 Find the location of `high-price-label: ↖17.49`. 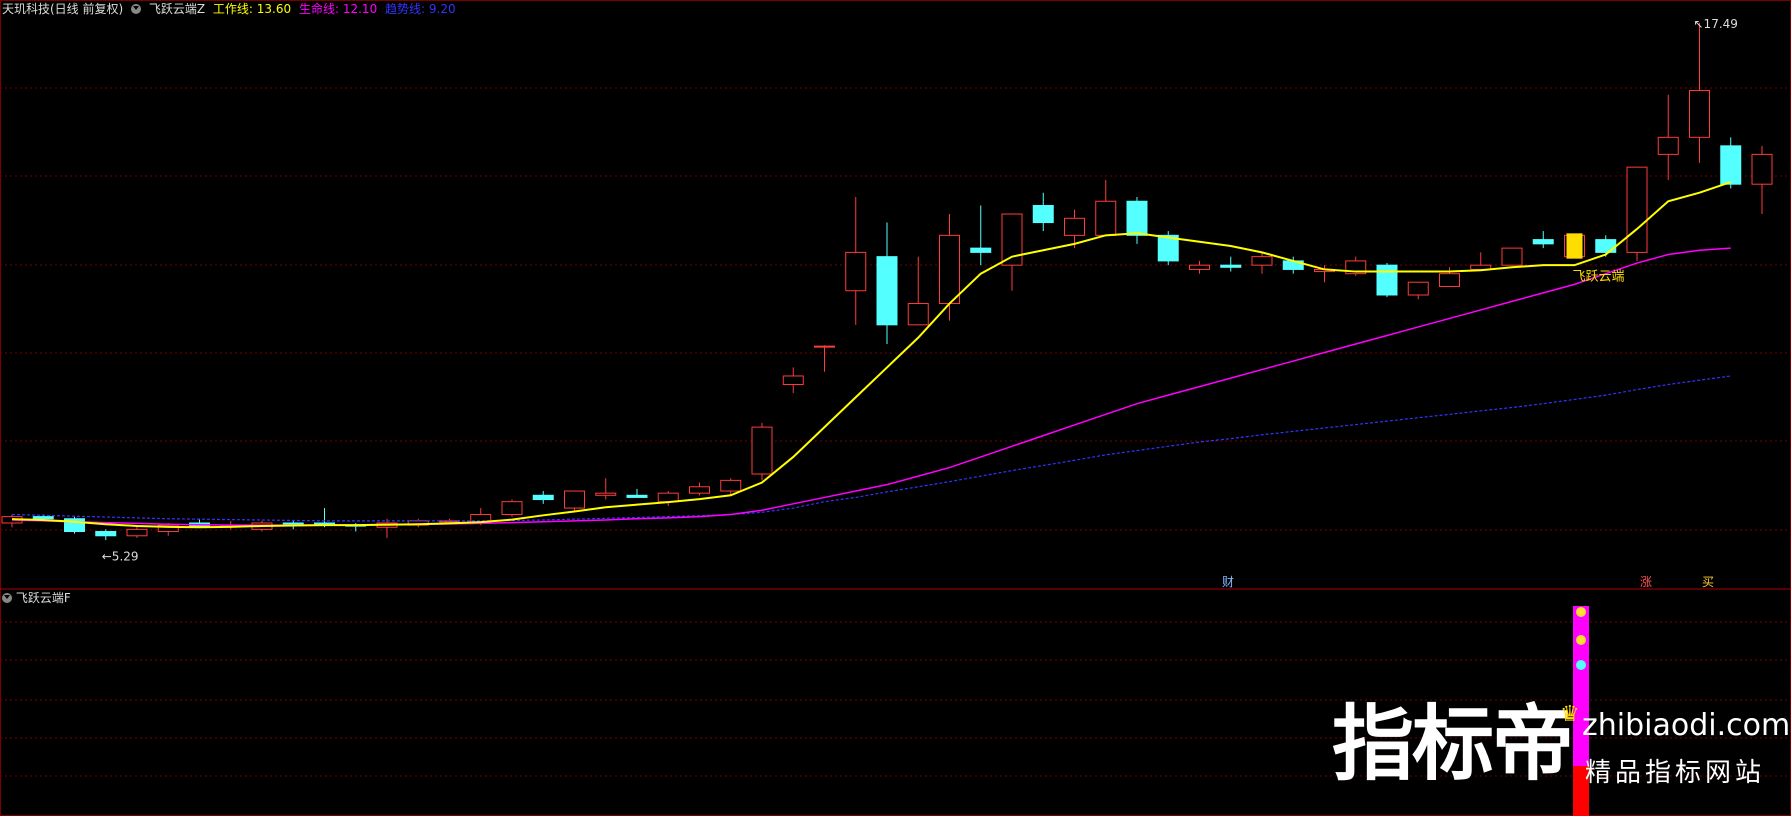

high-price-label: ↖17.49 is located at coordinates (1716, 24).